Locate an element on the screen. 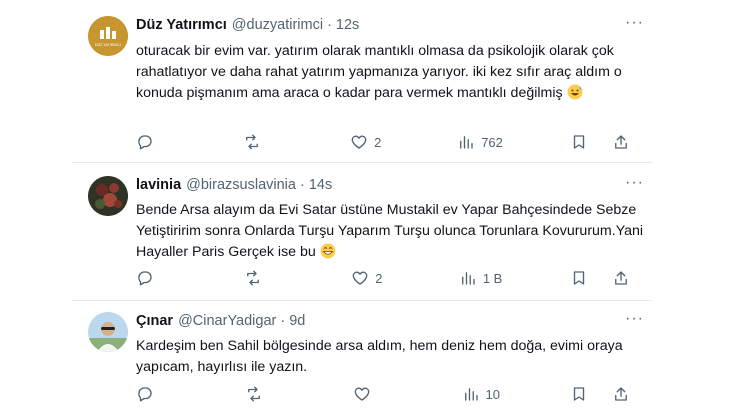 The width and height of the screenshot is (730, 420). author-handle: @duzyatirimci is located at coordinates (277, 25).